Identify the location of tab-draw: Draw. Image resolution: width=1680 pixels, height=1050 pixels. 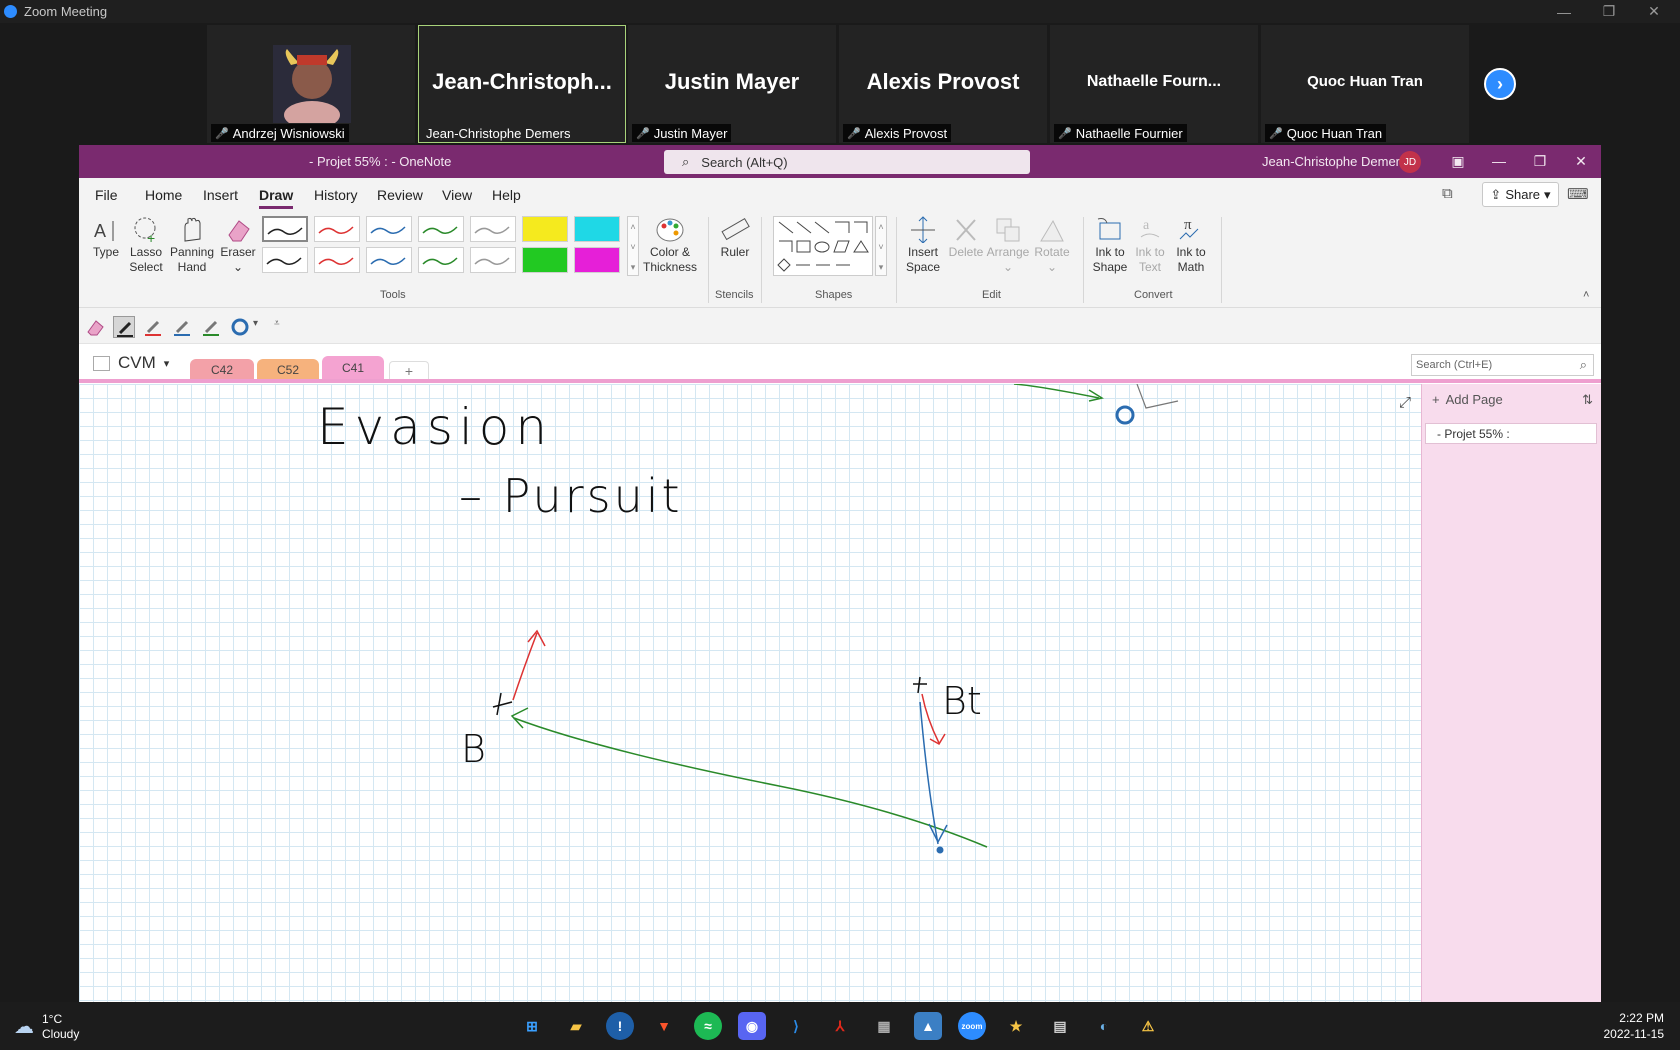
(276, 198).